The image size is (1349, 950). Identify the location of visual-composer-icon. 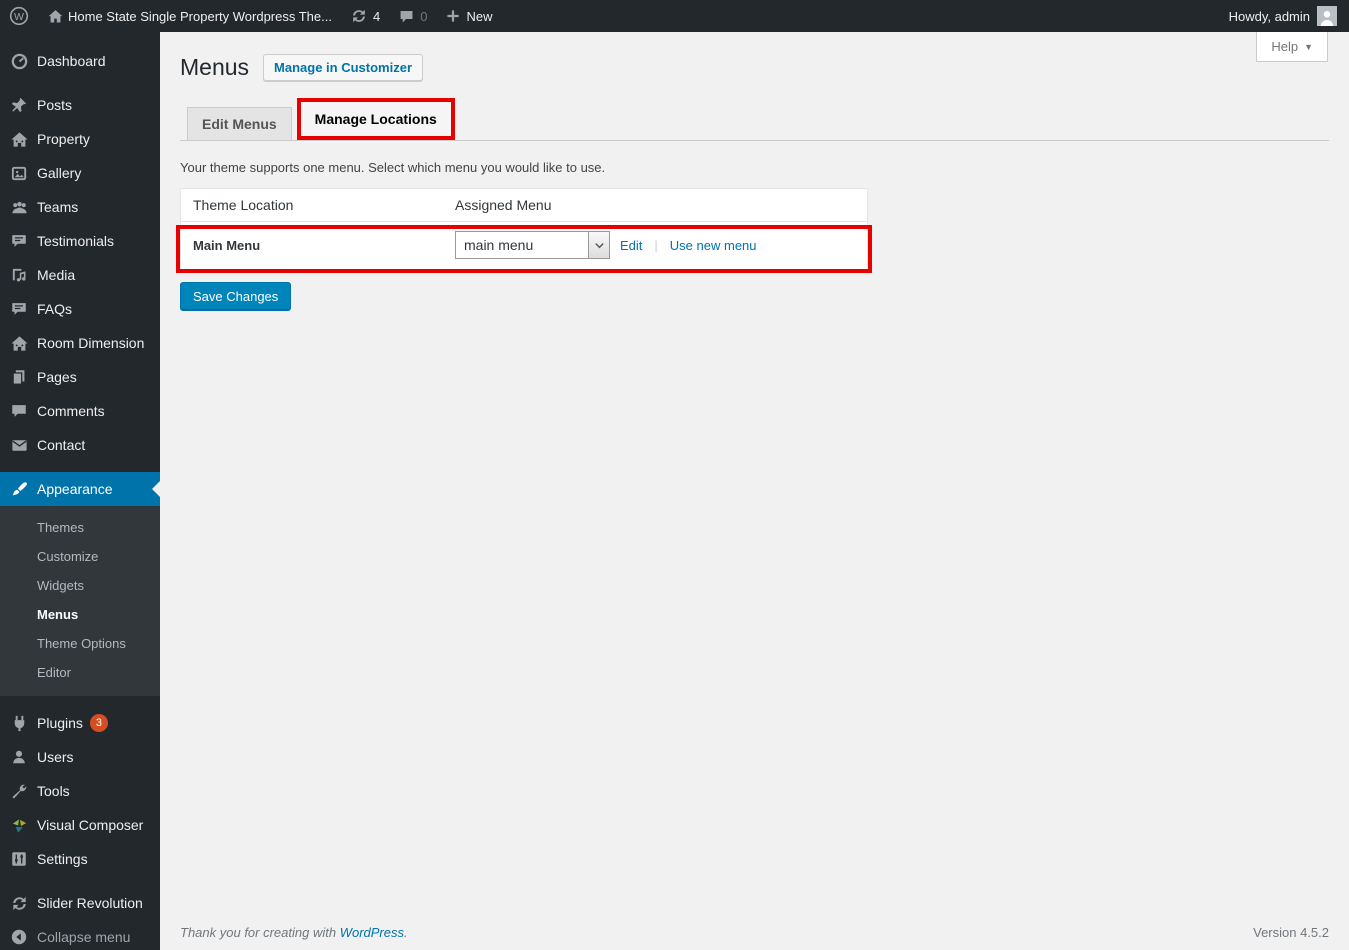
(19, 825).